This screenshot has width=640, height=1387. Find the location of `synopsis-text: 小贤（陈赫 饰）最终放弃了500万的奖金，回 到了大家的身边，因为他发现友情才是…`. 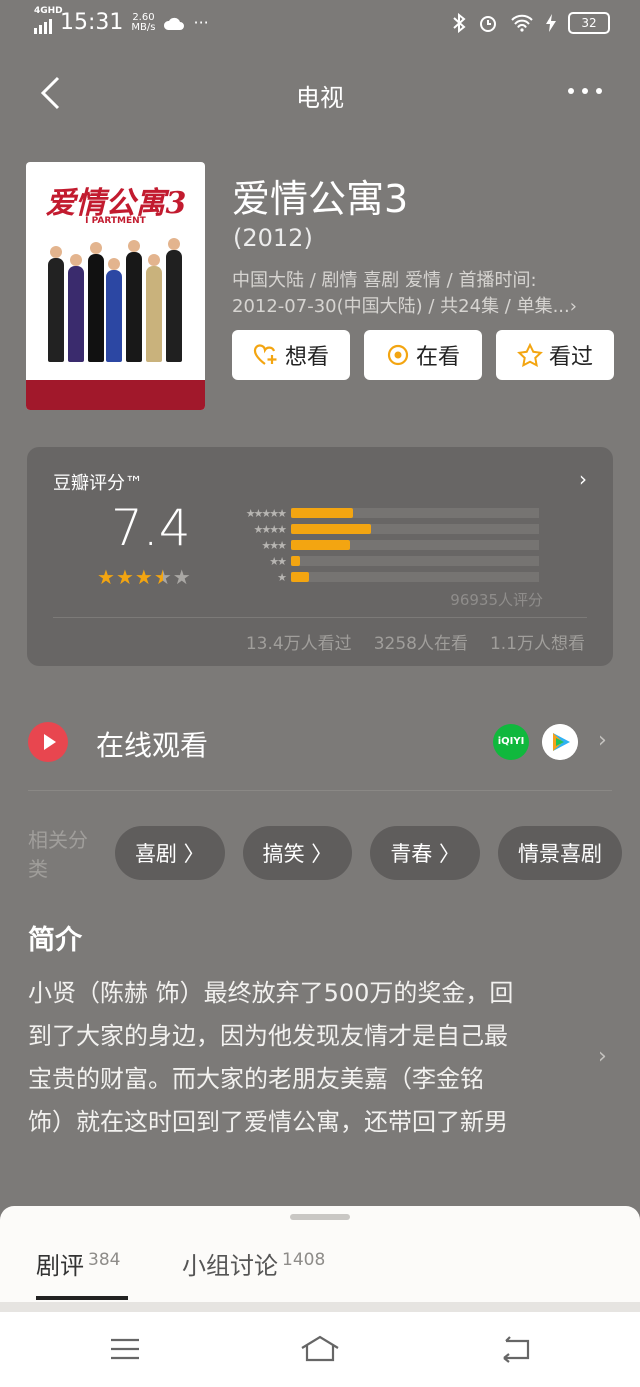

synopsis-text: 小贤（陈赫 饰）最终放弃了500万的奖金，回 到了大家的身边，因为他发现友情才是… is located at coordinates (303, 1058).